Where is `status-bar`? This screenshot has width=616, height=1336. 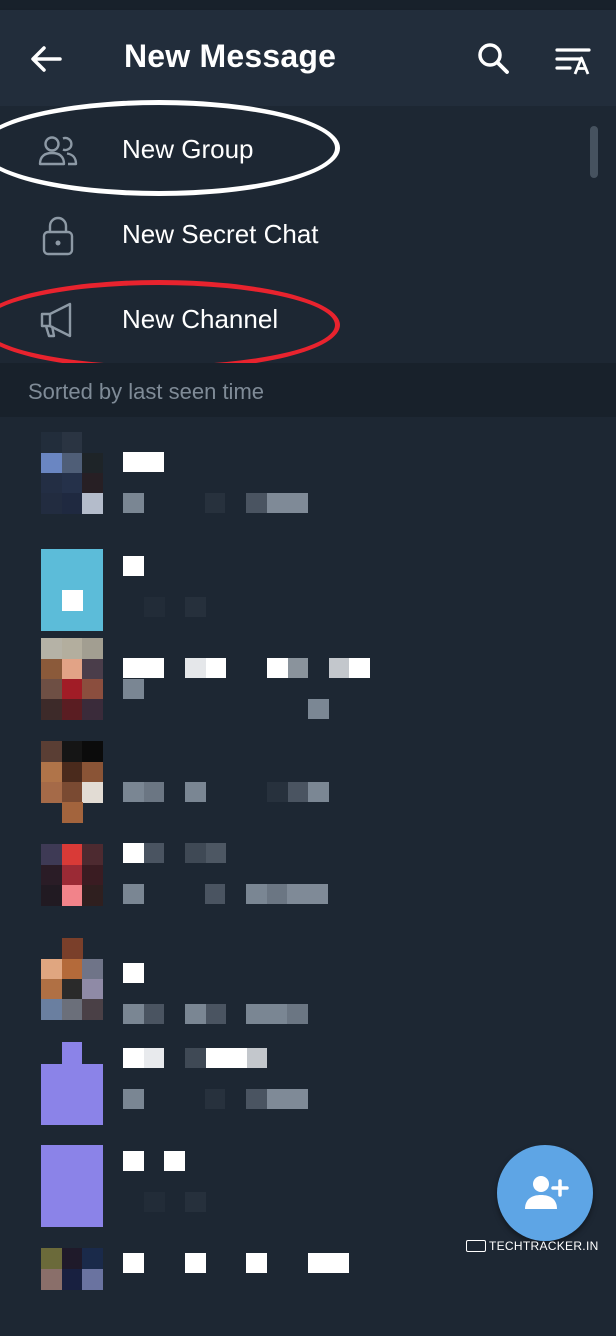
status-bar is located at coordinates (308, 5).